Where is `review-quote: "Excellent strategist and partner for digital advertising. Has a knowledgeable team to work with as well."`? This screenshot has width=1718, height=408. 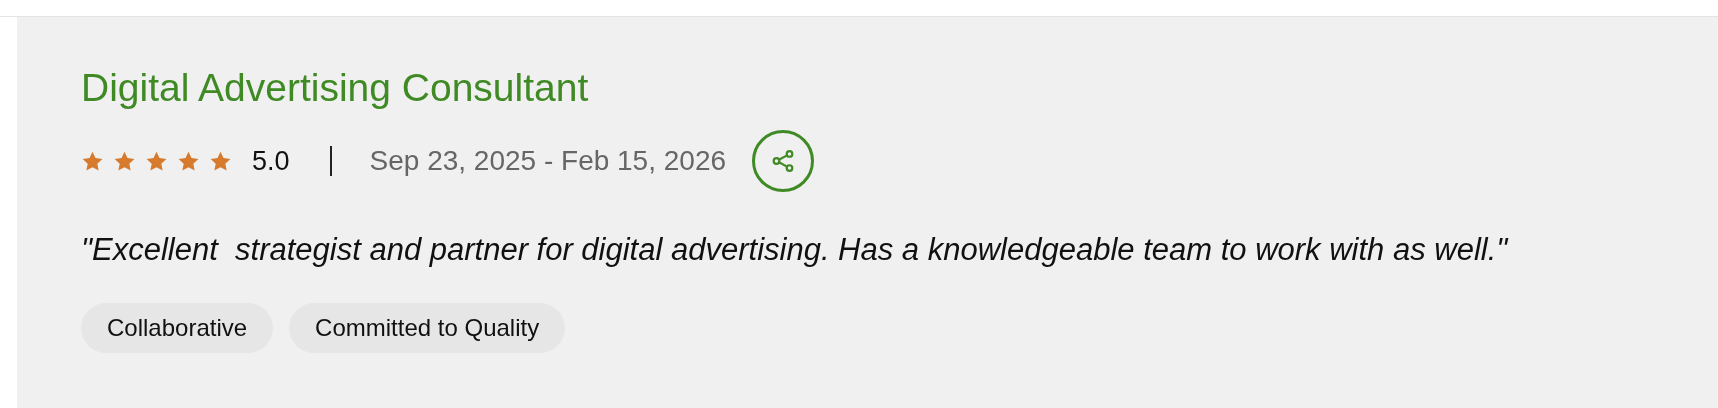
review-quote: "Excellent strategist and partner for digital advertising. Has a knowledgeable team to work with as well." is located at coordinates (795, 250).